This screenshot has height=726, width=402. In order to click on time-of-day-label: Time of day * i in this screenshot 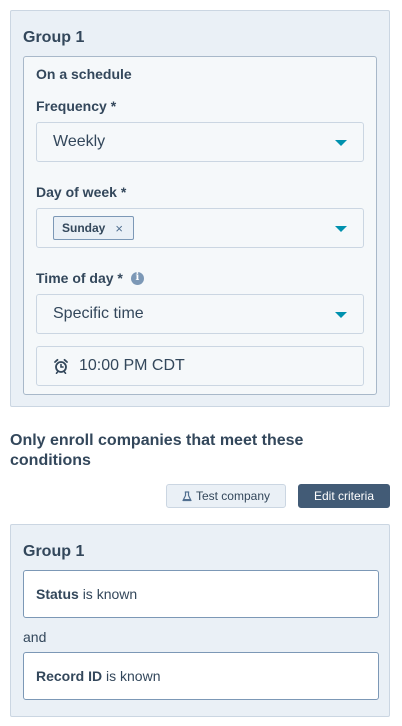, I will do `click(90, 278)`.